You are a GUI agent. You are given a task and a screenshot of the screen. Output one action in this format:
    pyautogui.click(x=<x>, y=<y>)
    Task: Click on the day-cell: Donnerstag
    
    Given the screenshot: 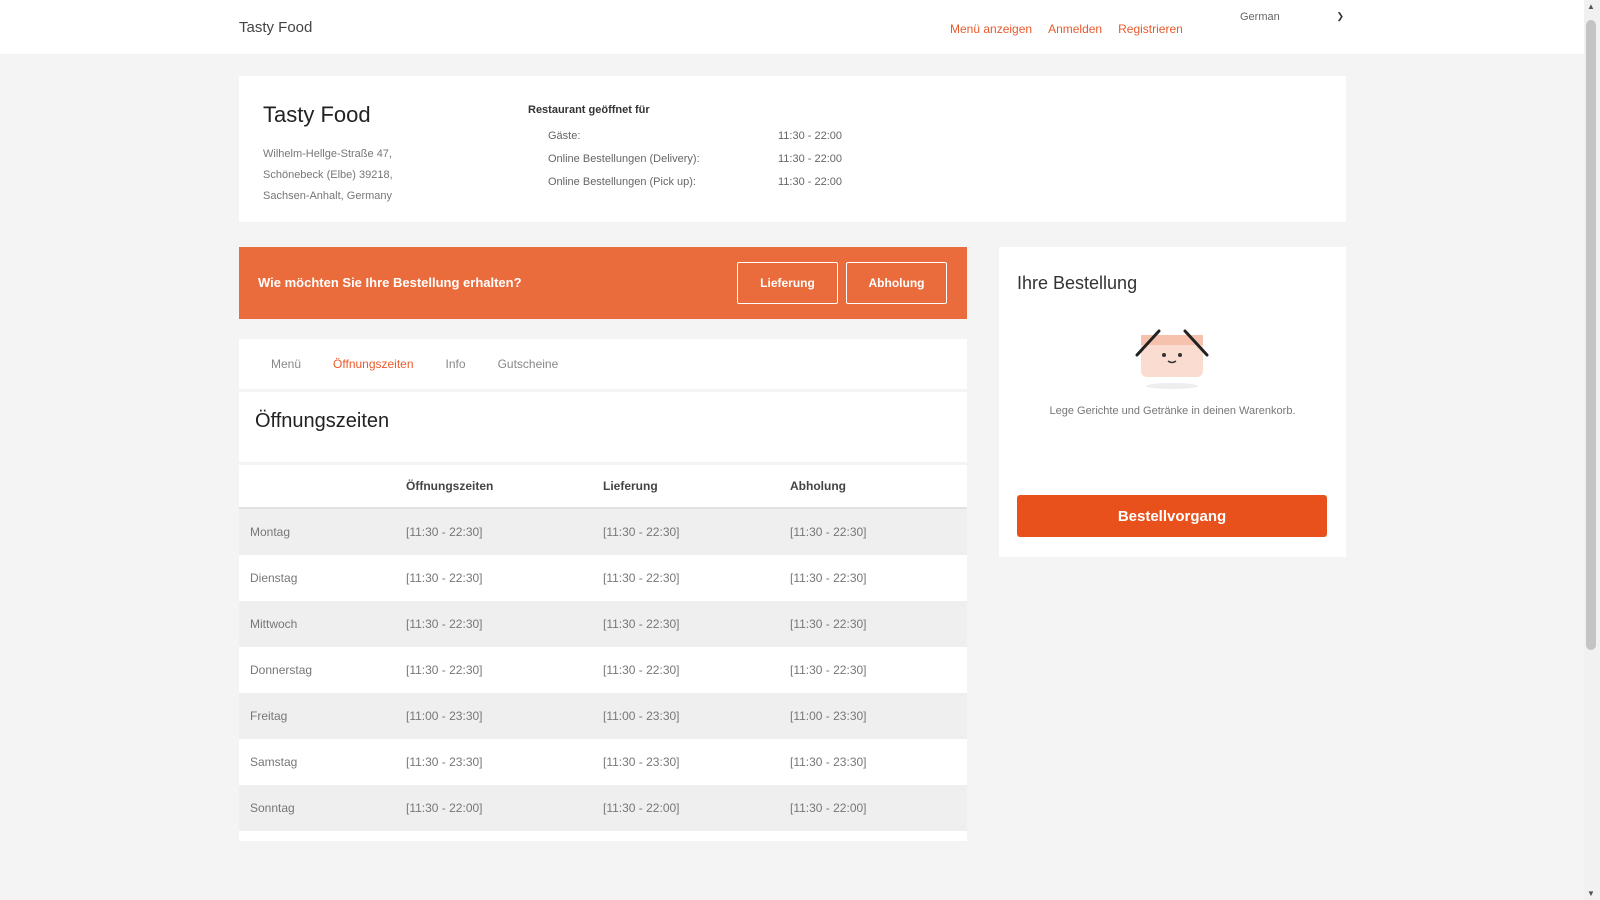 What is the action you would take?
    pyautogui.click(x=281, y=670)
    